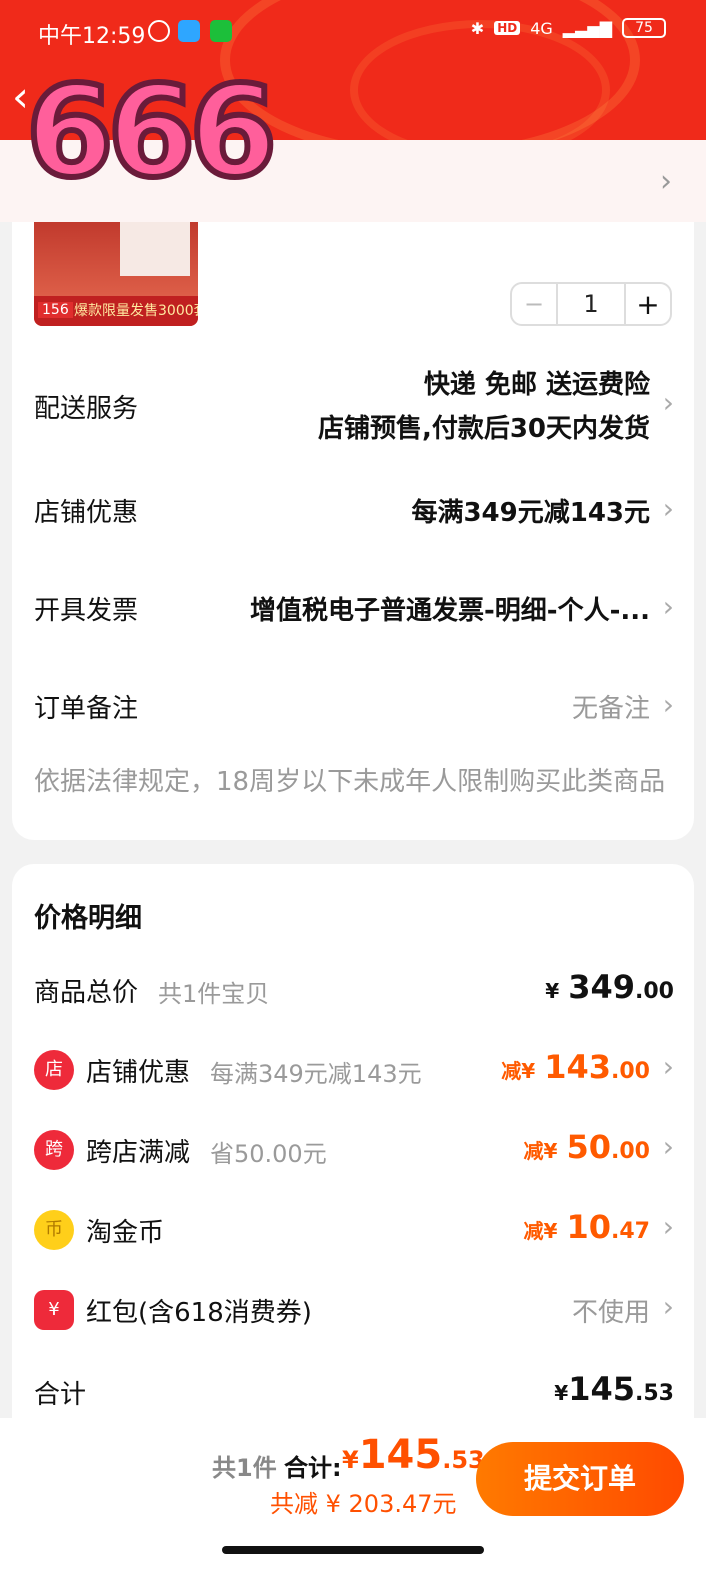 The height and width of the screenshot is (1569, 706). What do you see at coordinates (138, 1153) in the screenshot?
I see `price-label: 跨店满减` at bounding box center [138, 1153].